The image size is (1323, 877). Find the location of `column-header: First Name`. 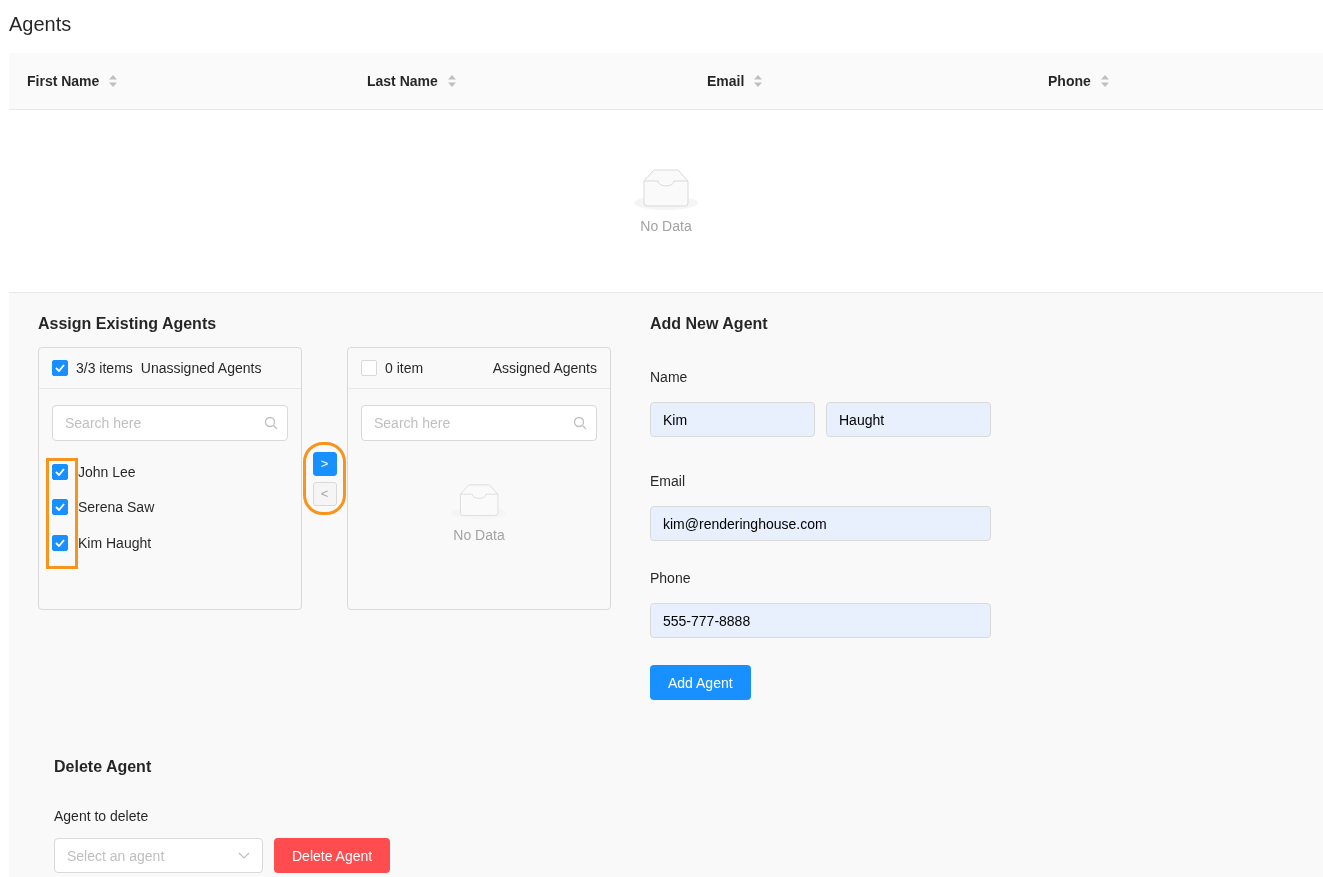

column-header: First Name is located at coordinates (63, 81).